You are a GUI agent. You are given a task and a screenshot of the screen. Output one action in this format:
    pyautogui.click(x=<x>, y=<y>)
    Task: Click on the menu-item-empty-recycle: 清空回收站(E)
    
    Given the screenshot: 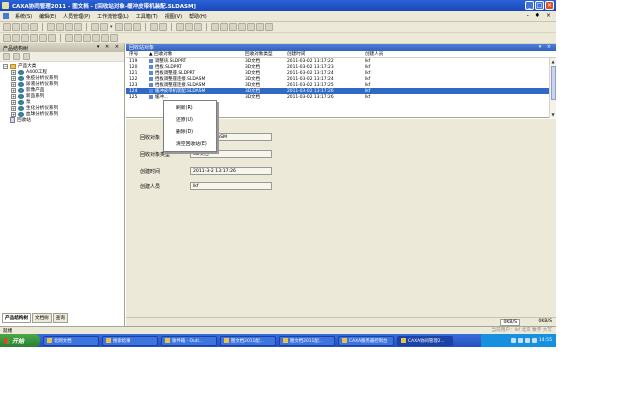 What is the action you would take?
    pyautogui.click(x=190, y=143)
    